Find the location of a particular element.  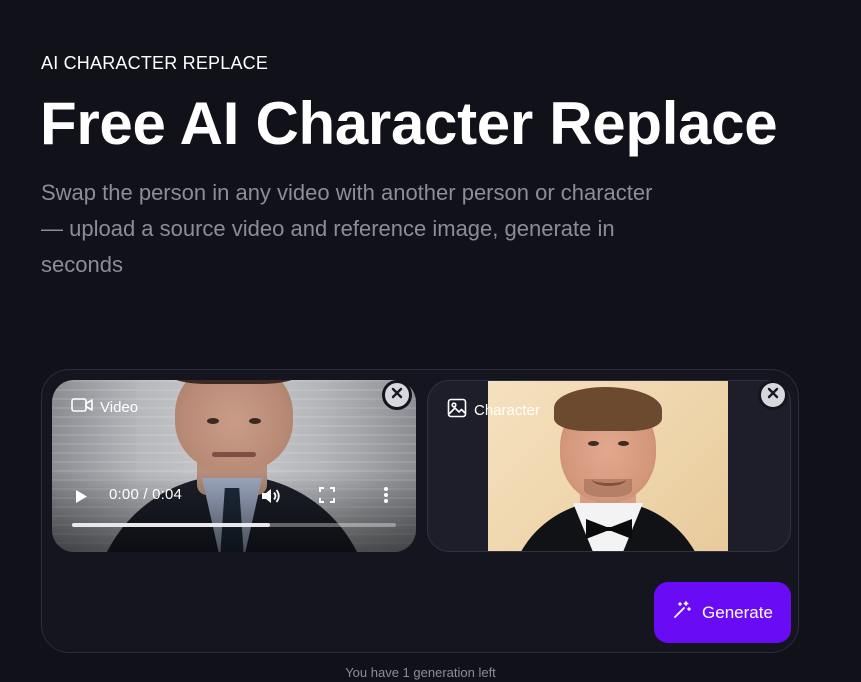

character-slot-label-text: Character is located at coordinates (507, 410).